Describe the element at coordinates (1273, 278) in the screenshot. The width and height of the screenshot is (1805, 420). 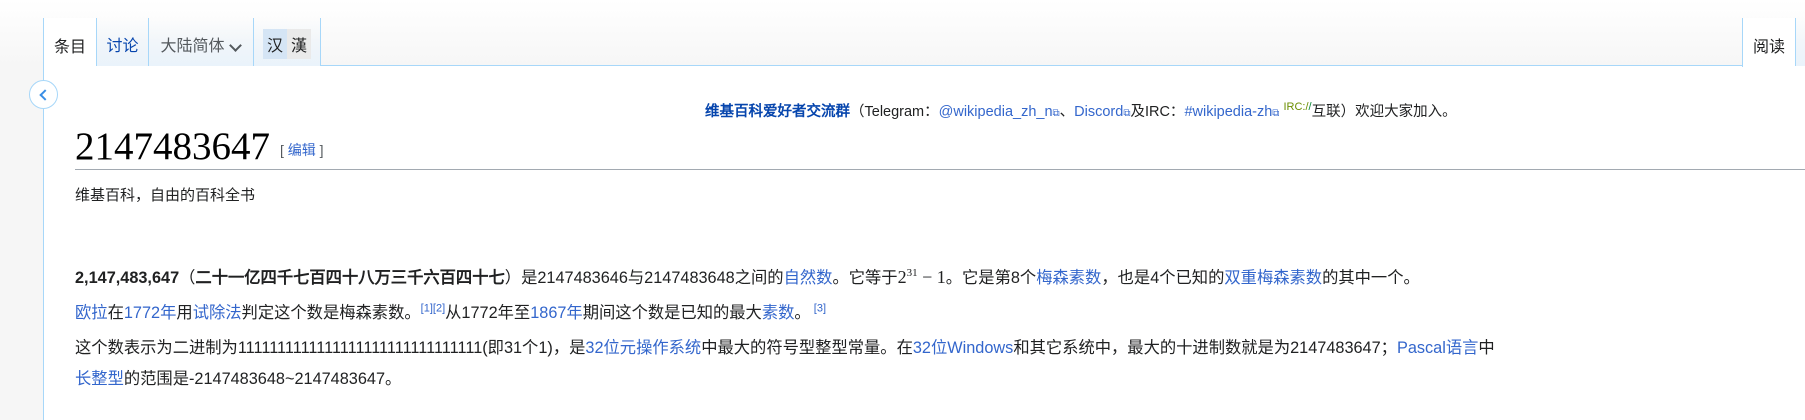
I see `link-double-mersenne: 双重梅森素数` at that location.